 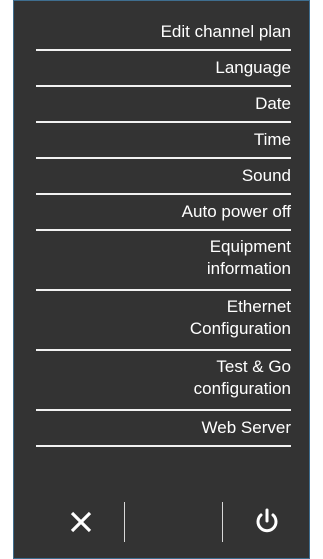 What do you see at coordinates (236, 211) in the screenshot?
I see `menu-item-label: Auto power off` at bounding box center [236, 211].